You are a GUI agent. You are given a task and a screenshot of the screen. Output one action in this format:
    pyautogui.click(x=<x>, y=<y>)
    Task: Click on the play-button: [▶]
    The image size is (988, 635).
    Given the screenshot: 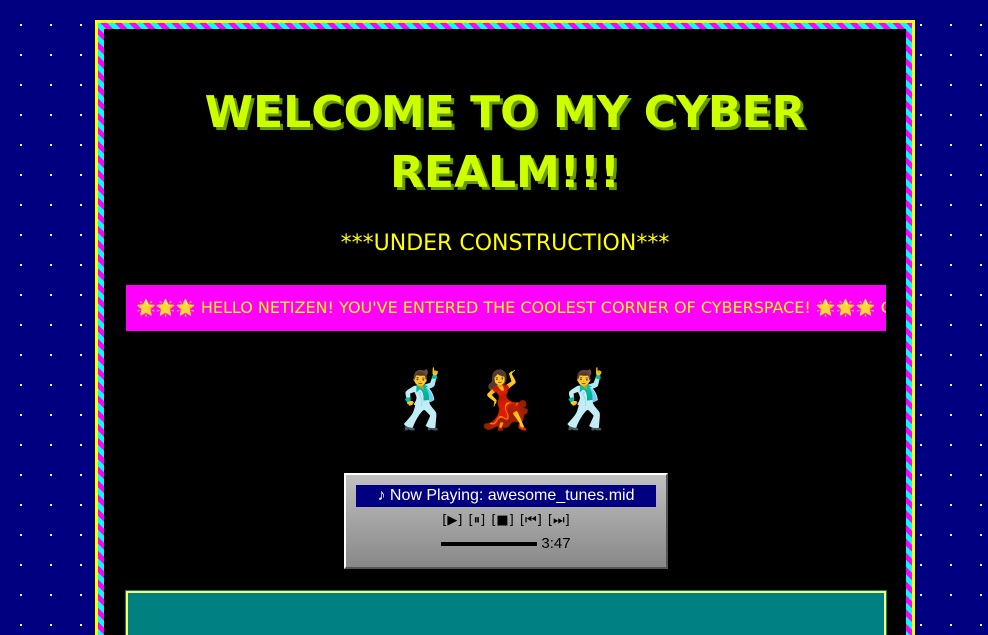 What is the action you would take?
    pyautogui.click(x=452, y=520)
    